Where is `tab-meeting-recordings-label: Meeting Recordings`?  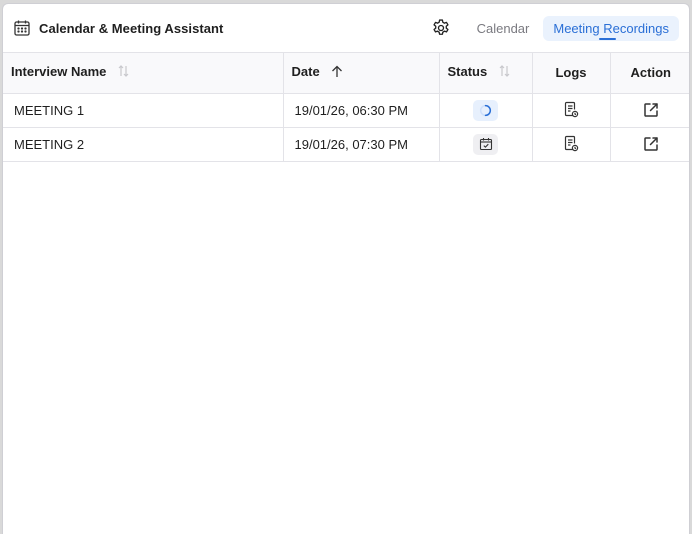 tab-meeting-recordings-label: Meeting Recordings is located at coordinates (611, 28).